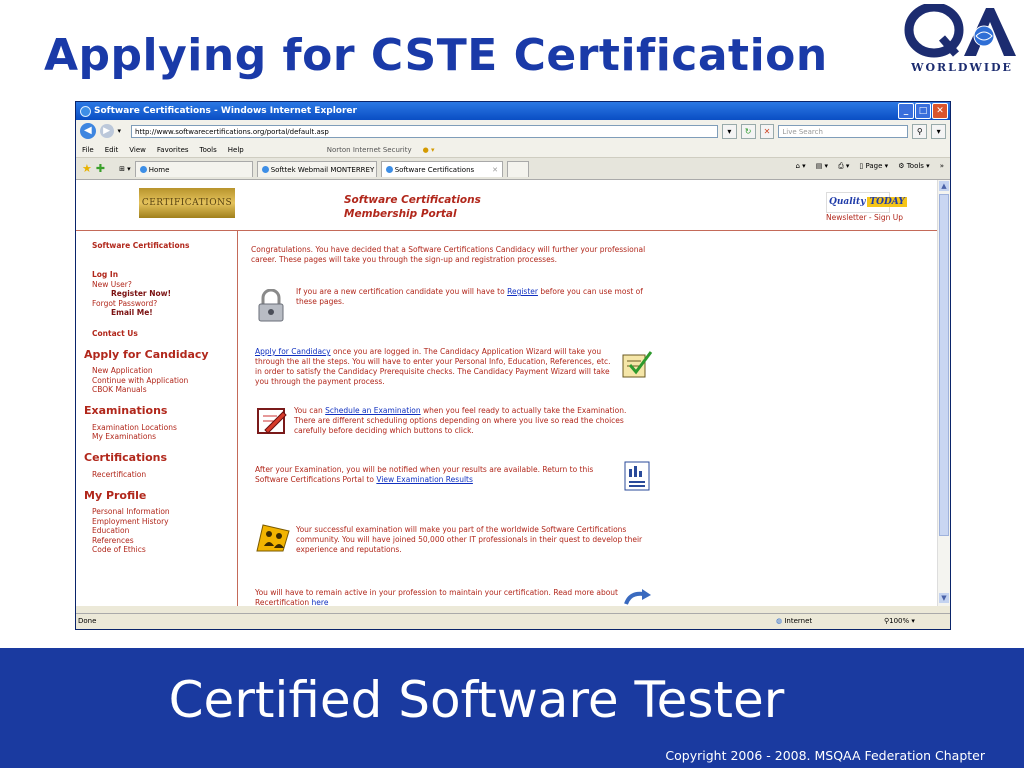 Image resolution: width=1024 pixels, height=768 pixels. I want to click on sidebar-my-examinations: My Examinations, so click(124, 436).